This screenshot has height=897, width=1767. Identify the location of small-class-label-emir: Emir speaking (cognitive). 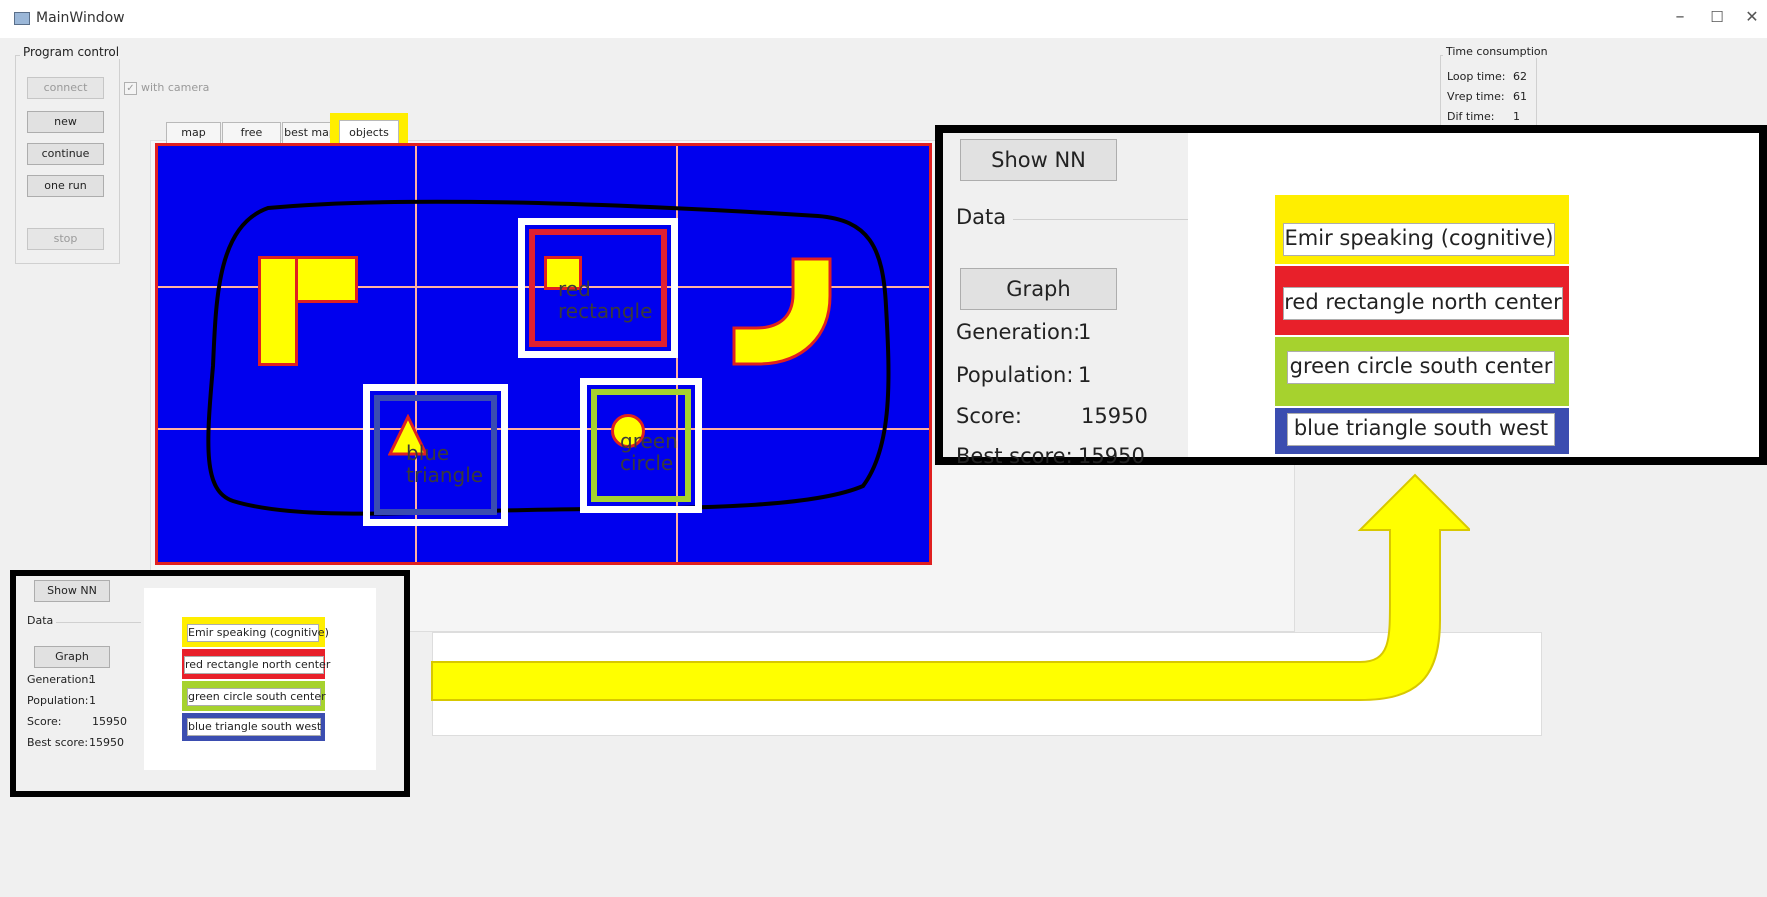
(258, 633).